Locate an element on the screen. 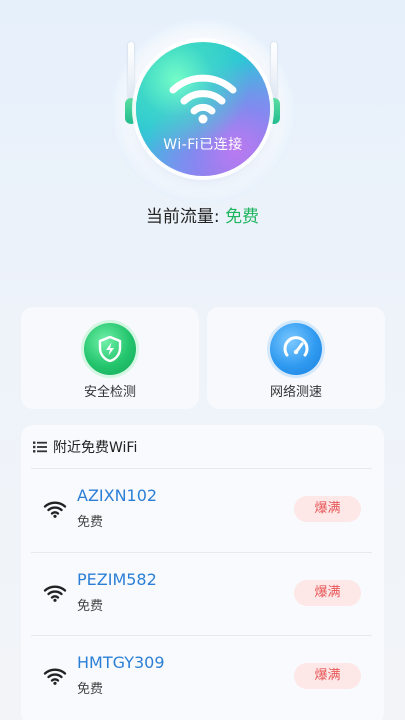 The height and width of the screenshot is (720, 405). traffic-label: 当前流量: is located at coordinates (185, 217).